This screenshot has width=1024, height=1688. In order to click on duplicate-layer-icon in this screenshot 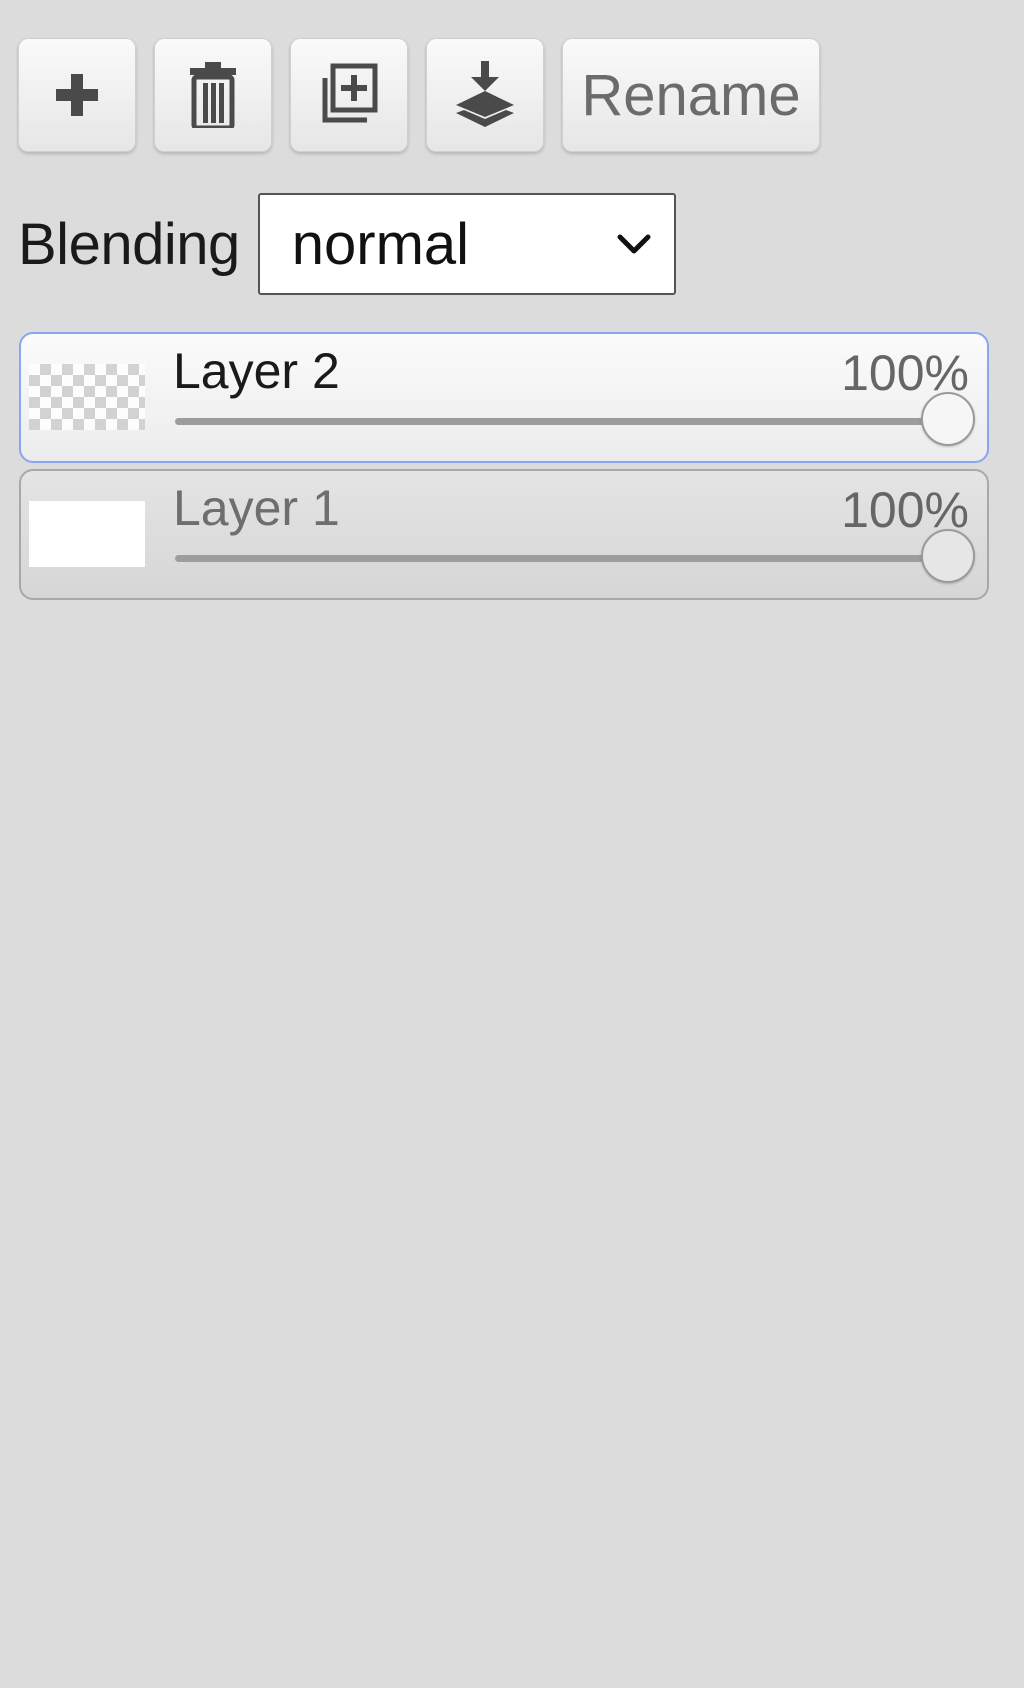, I will do `click(350, 93)`.